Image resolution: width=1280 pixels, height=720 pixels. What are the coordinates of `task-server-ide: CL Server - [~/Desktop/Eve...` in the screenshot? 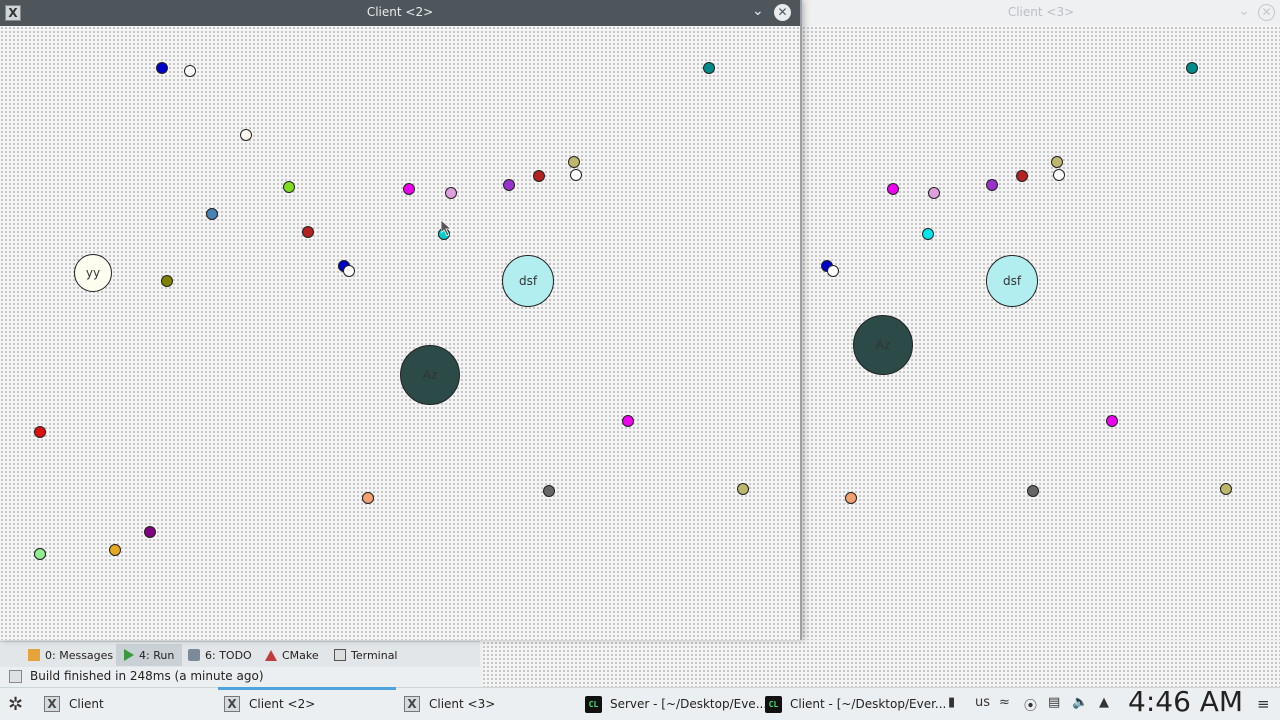 It's located at (676, 704).